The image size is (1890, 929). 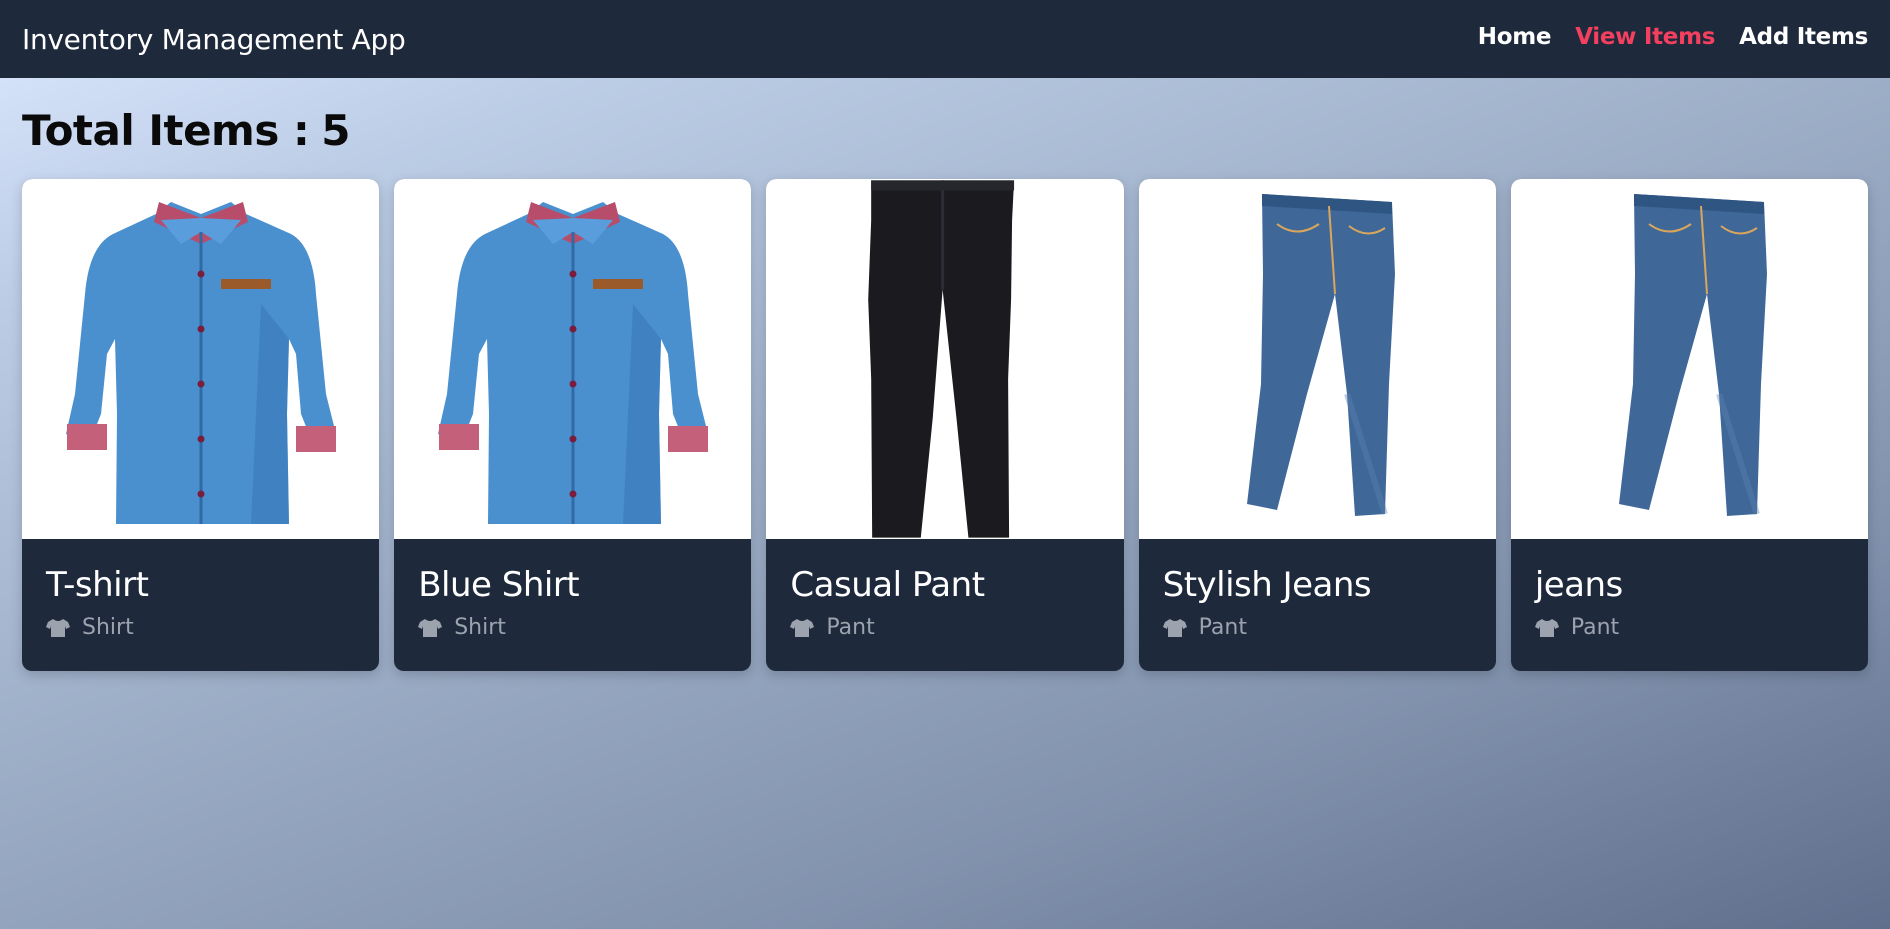 What do you see at coordinates (887, 585) in the screenshot?
I see `item-name: Casual Pant` at bounding box center [887, 585].